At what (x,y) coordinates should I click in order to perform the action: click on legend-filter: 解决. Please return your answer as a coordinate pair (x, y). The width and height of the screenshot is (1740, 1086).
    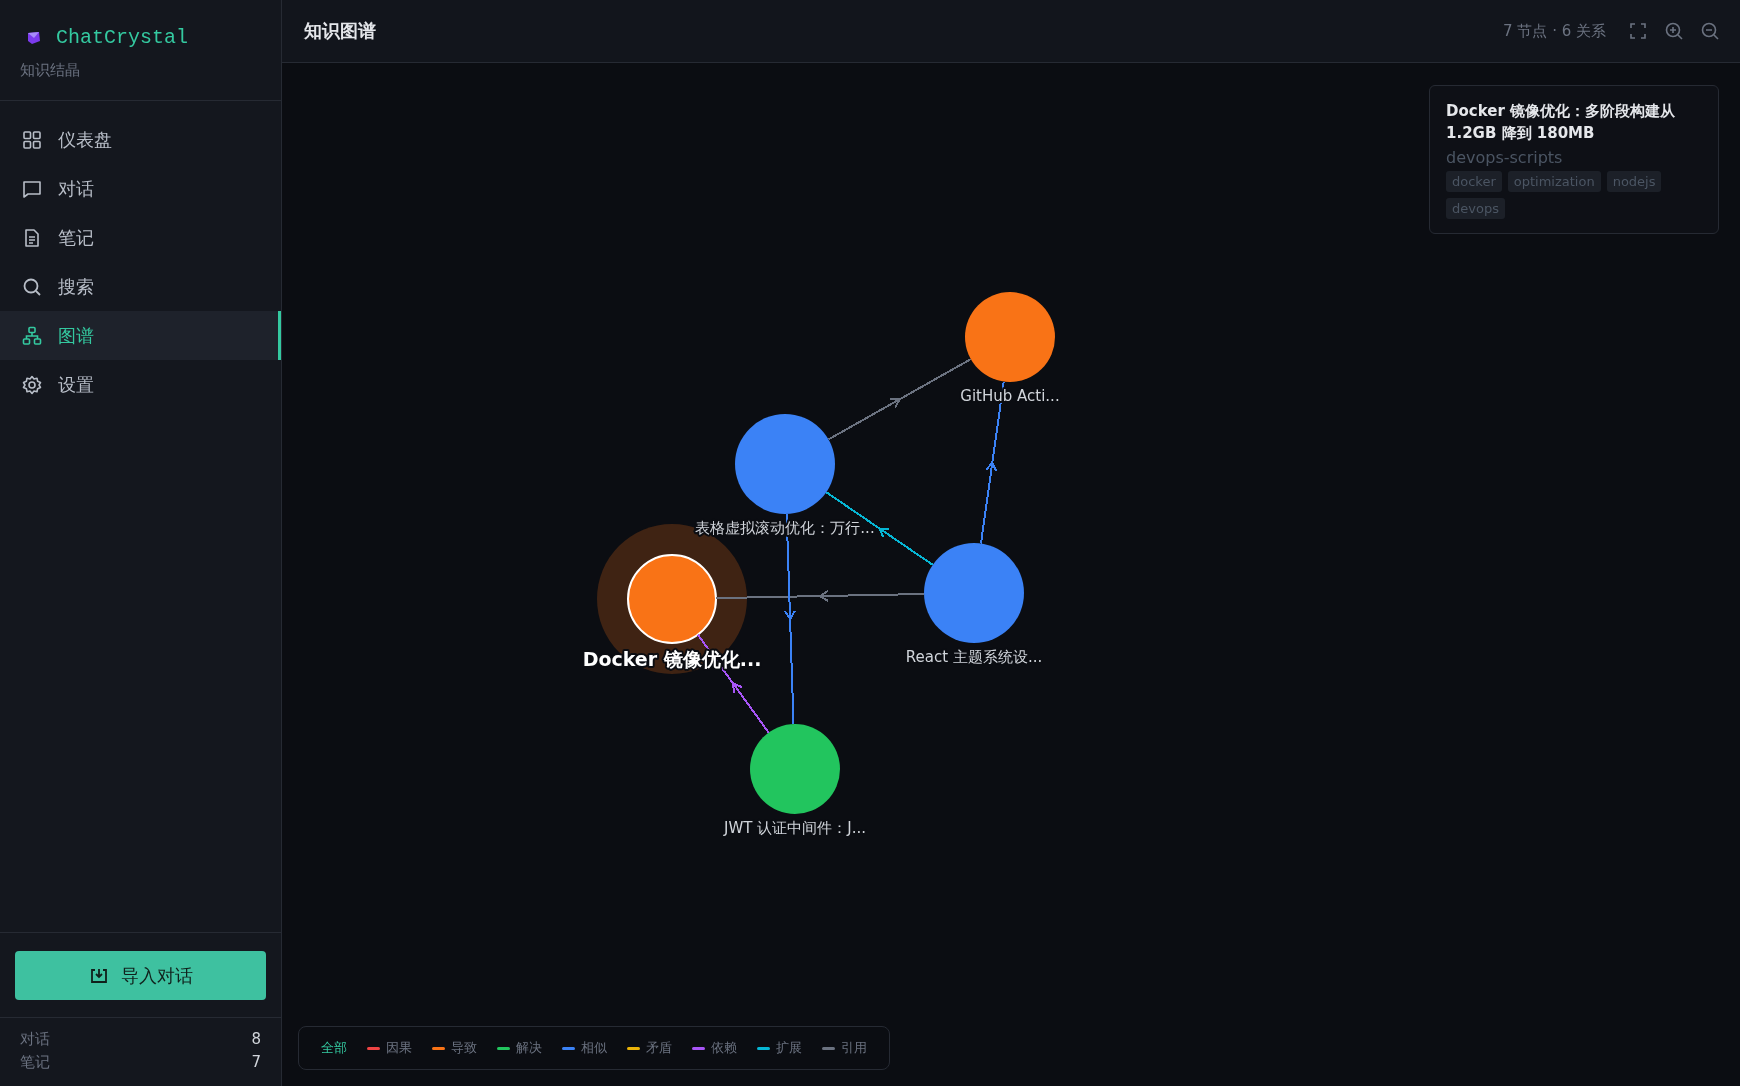
    Looking at the image, I should click on (519, 1048).